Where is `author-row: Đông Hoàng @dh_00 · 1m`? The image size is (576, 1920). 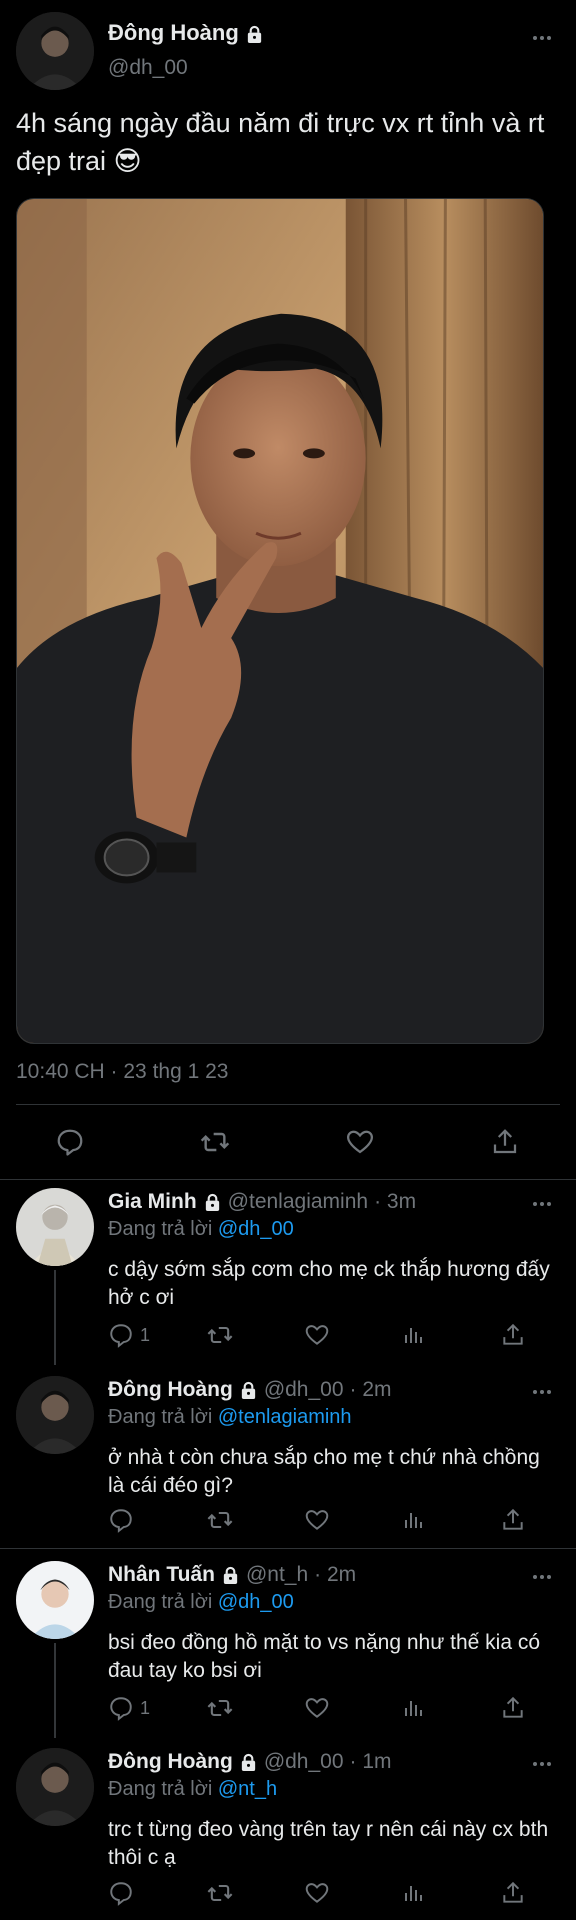
author-row: Đông Hoàng @dh_00 · 1m is located at coordinates (250, 1762).